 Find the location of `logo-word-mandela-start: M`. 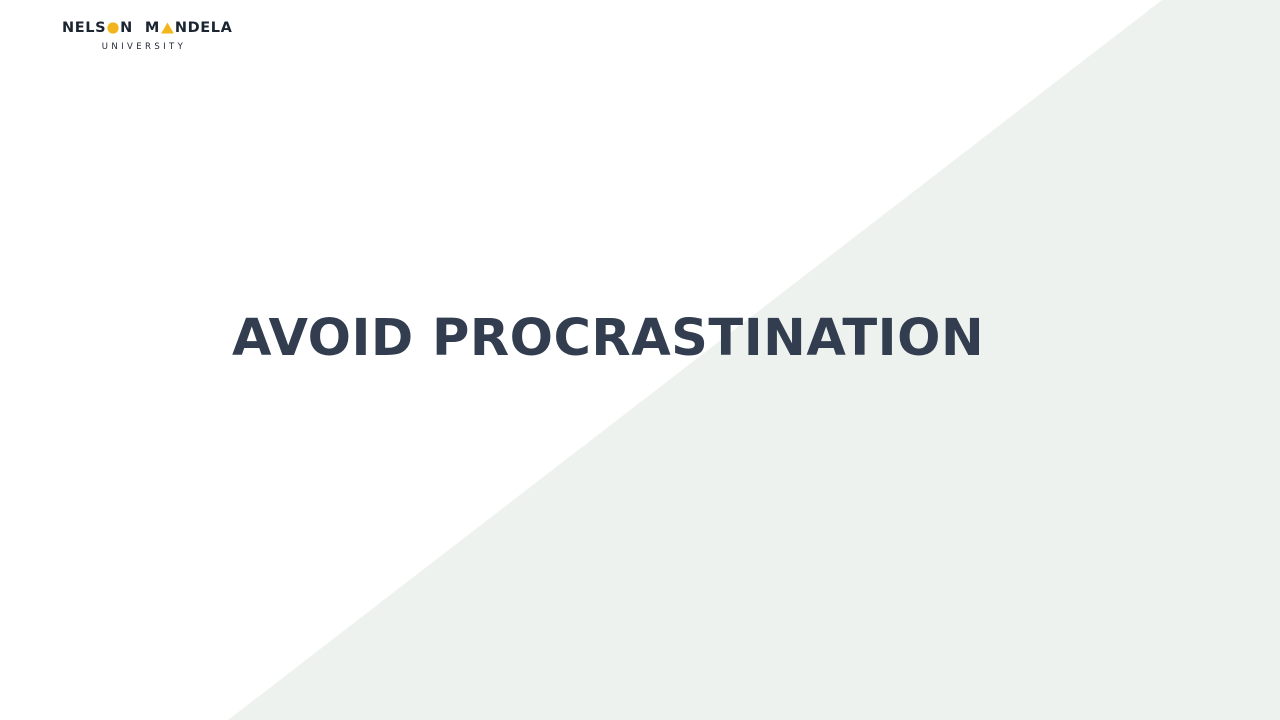

logo-word-mandela-start: M is located at coordinates (152, 28).